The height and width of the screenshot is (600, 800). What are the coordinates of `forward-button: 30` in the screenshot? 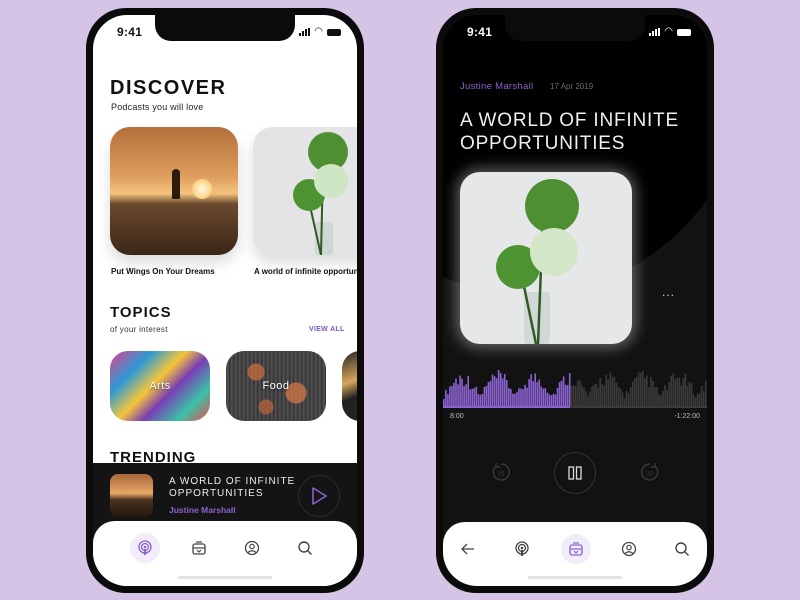 It's located at (650, 472).